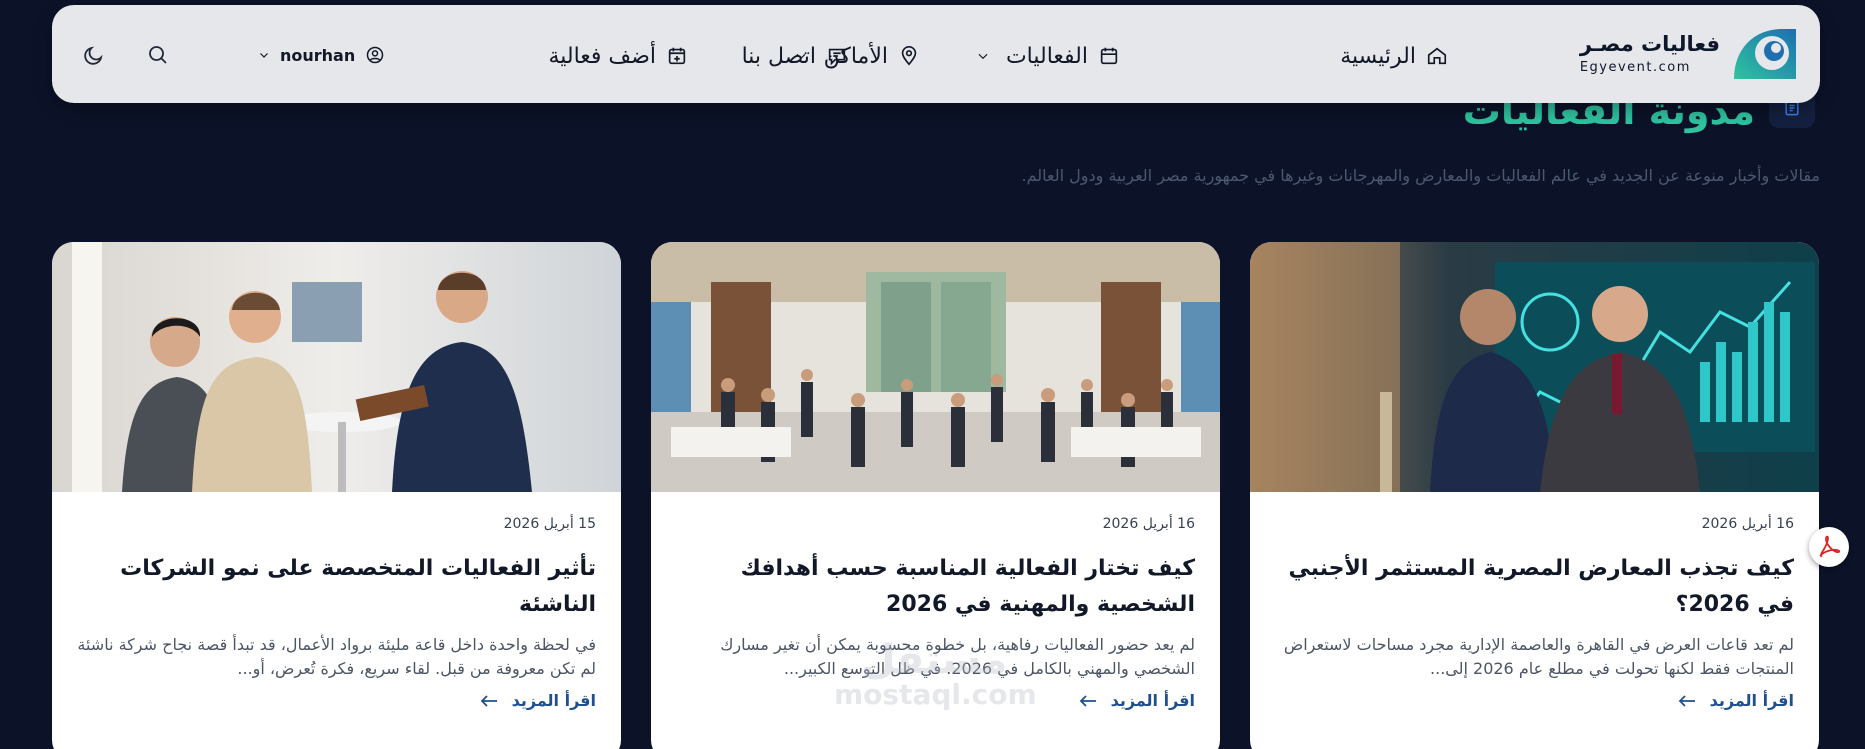  I want to click on business-handshake-image, so click(1534, 367).